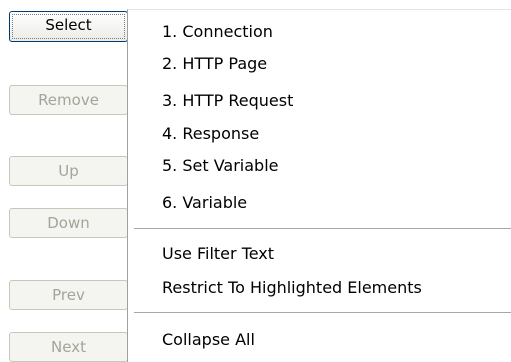  Describe the element at coordinates (220, 166) in the screenshot. I see `menu-item-set-variable: 5. Set Variable` at that location.